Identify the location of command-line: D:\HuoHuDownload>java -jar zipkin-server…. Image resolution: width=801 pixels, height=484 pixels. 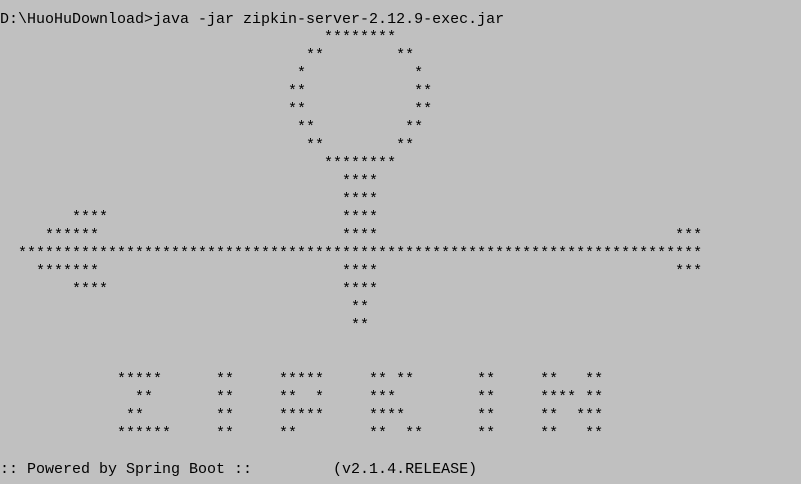
(252, 19).